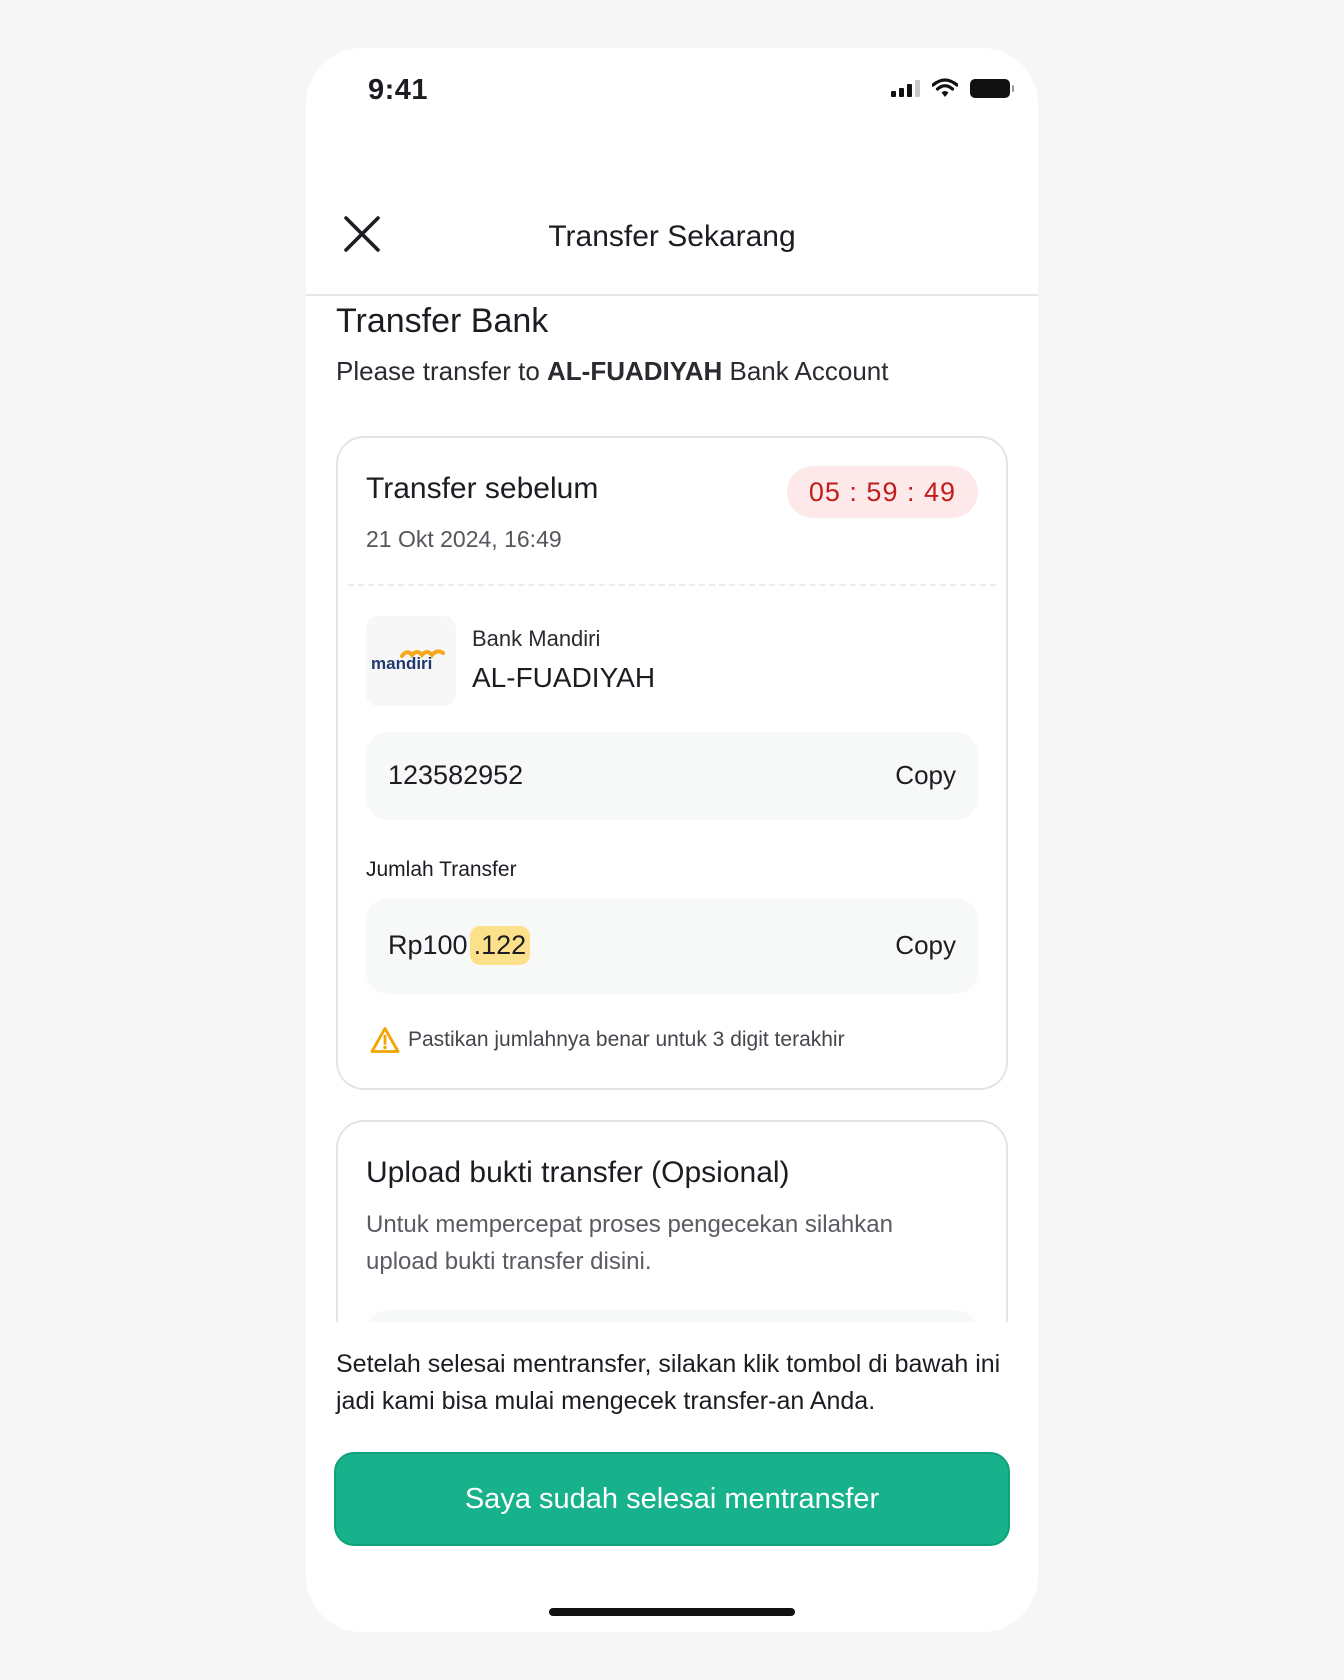 This screenshot has height=1680, width=1344. Describe the element at coordinates (672, 776) in the screenshot. I see `account-number-field: 123582952 Copy` at that location.